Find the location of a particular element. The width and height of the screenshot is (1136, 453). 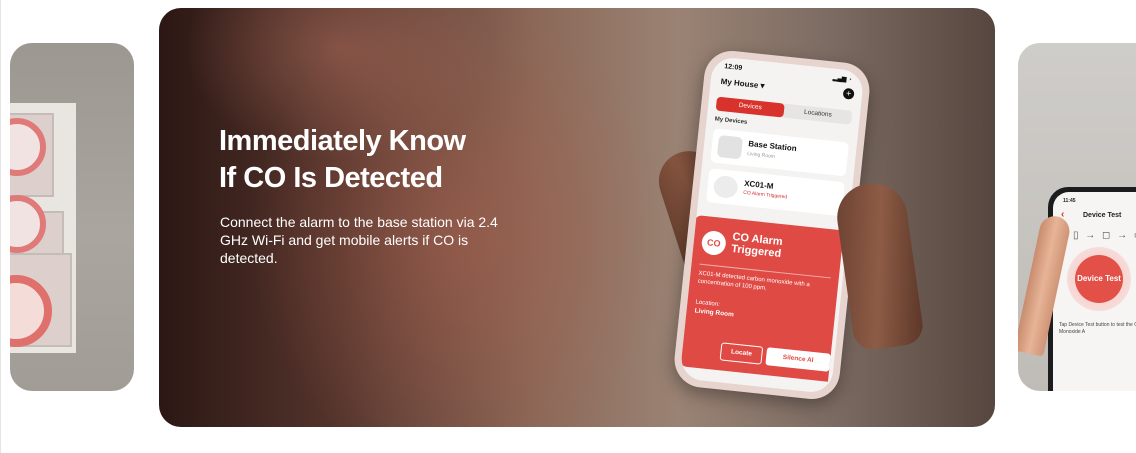

home-selector-label: My House is located at coordinates (739, 83).